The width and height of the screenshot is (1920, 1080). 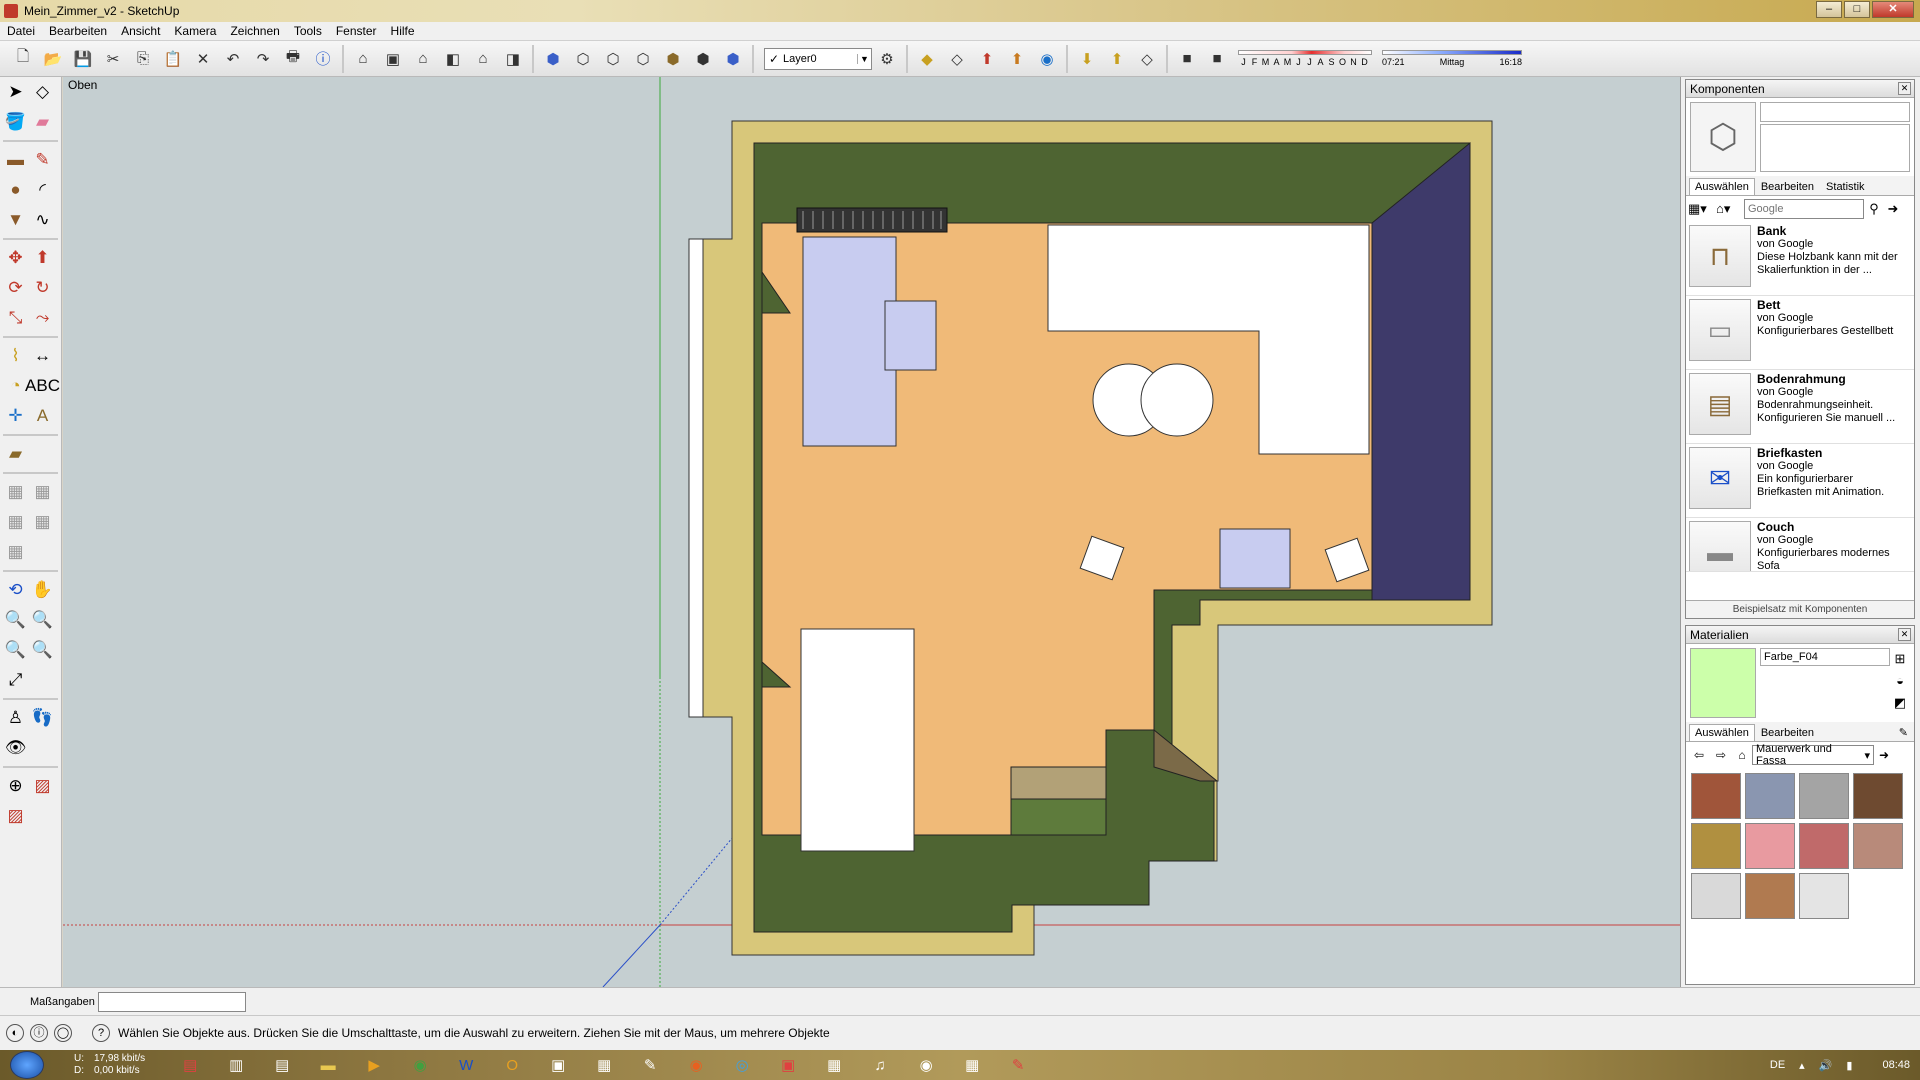 What do you see at coordinates (42, 356) in the screenshot?
I see `dimension-icon: ↔` at bounding box center [42, 356].